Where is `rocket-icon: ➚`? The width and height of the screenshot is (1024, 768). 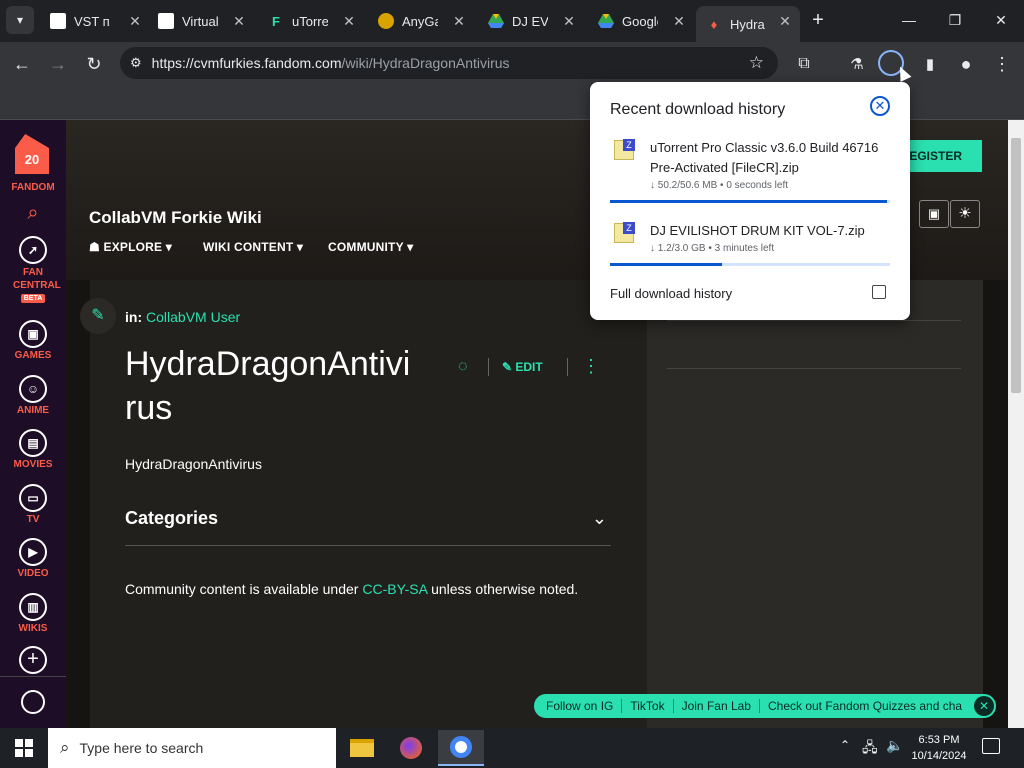
rocket-icon: ➚ is located at coordinates (33, 250).